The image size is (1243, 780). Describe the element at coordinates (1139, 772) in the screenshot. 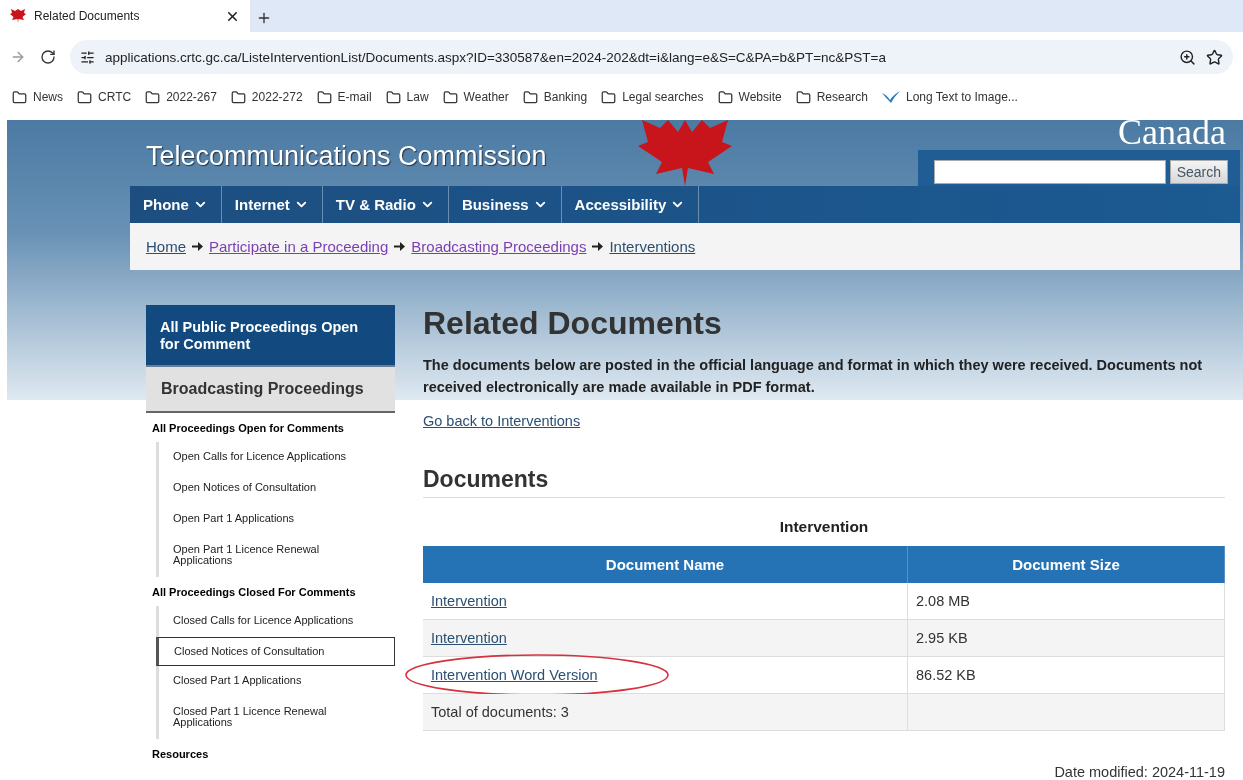

I see `date-modified: Date modified: 2024-11-19` at that location.